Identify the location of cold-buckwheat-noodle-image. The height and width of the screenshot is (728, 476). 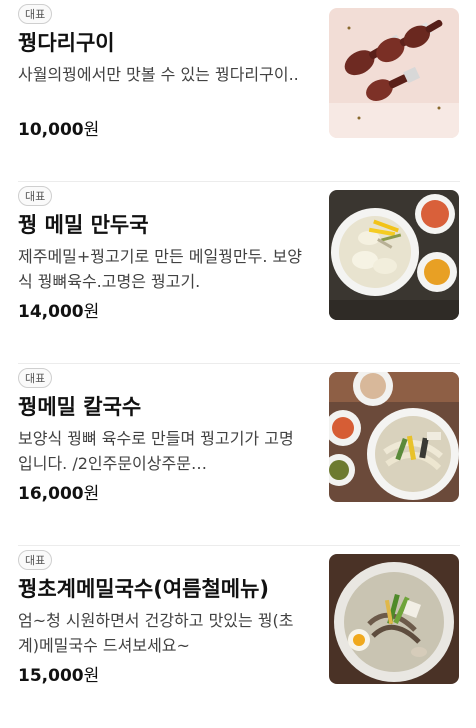
(394, 619).